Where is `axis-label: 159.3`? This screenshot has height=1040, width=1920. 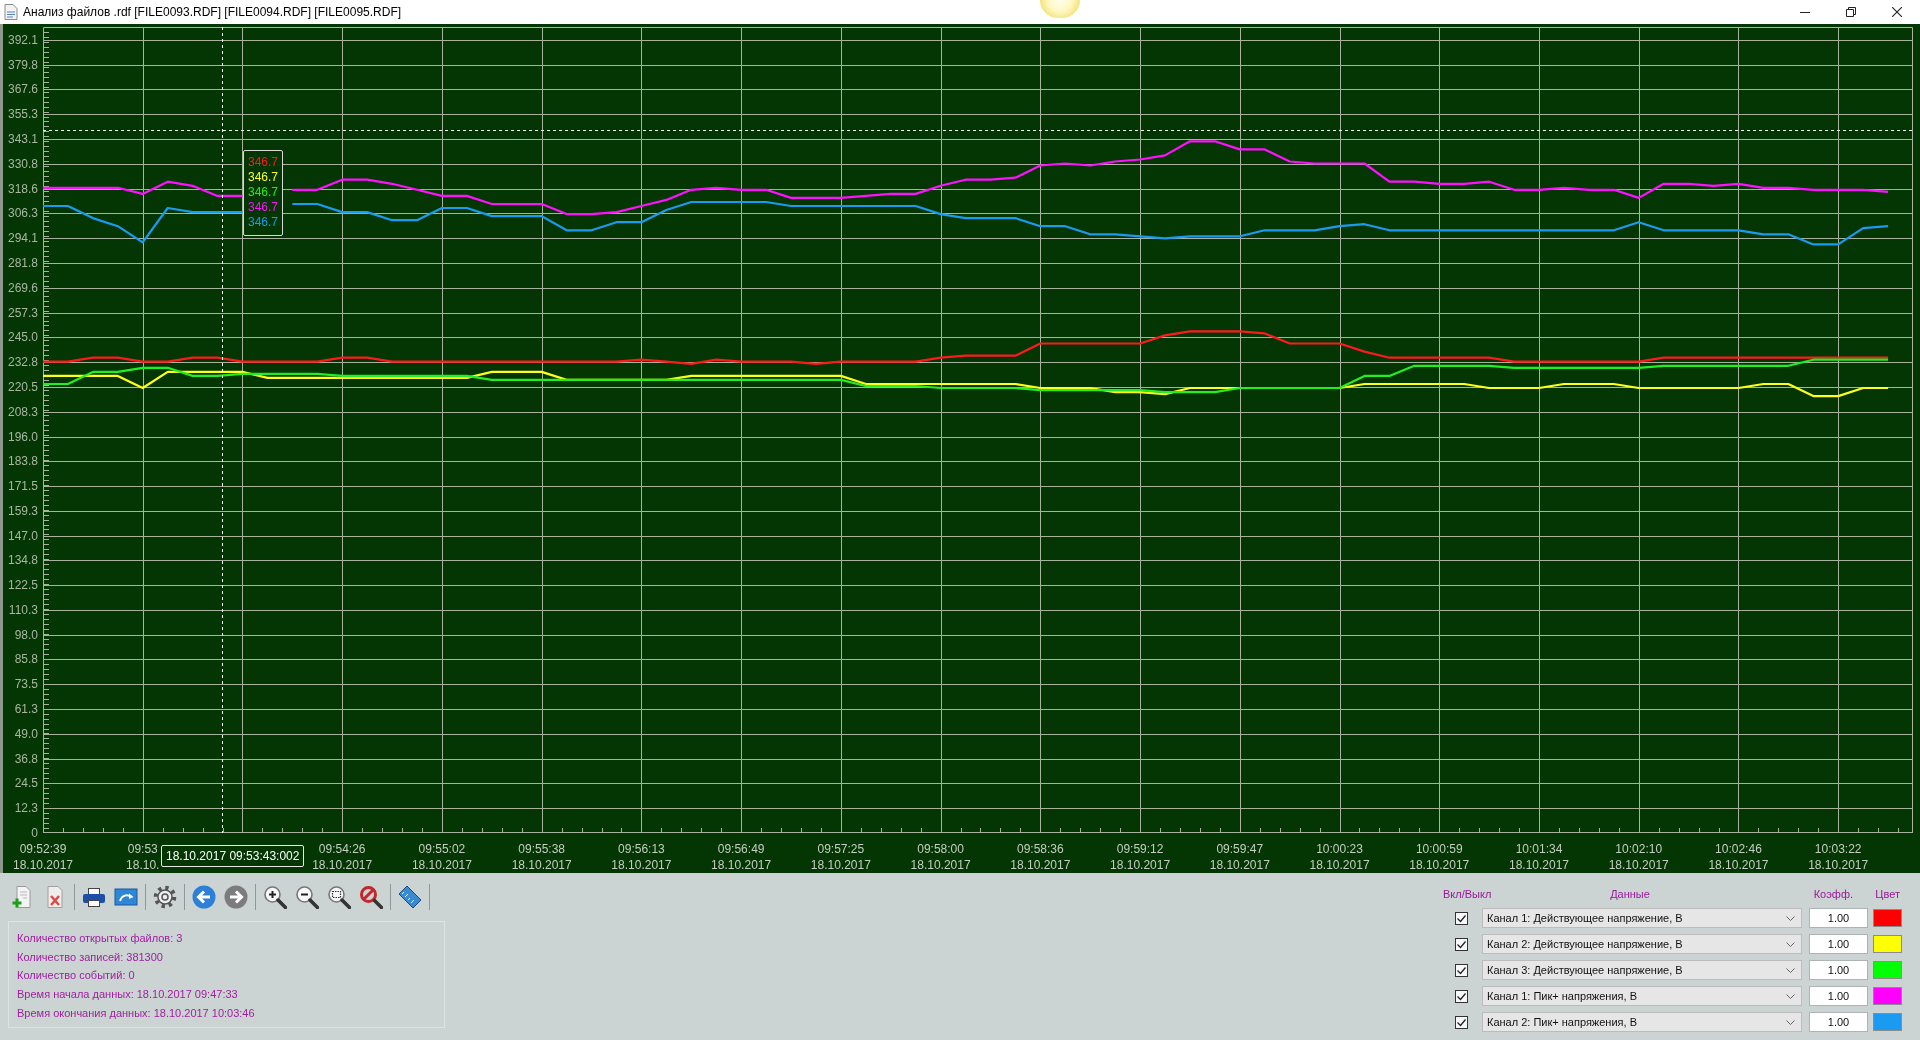 axis-label: 159.3 is located at coordinates (22, 510).